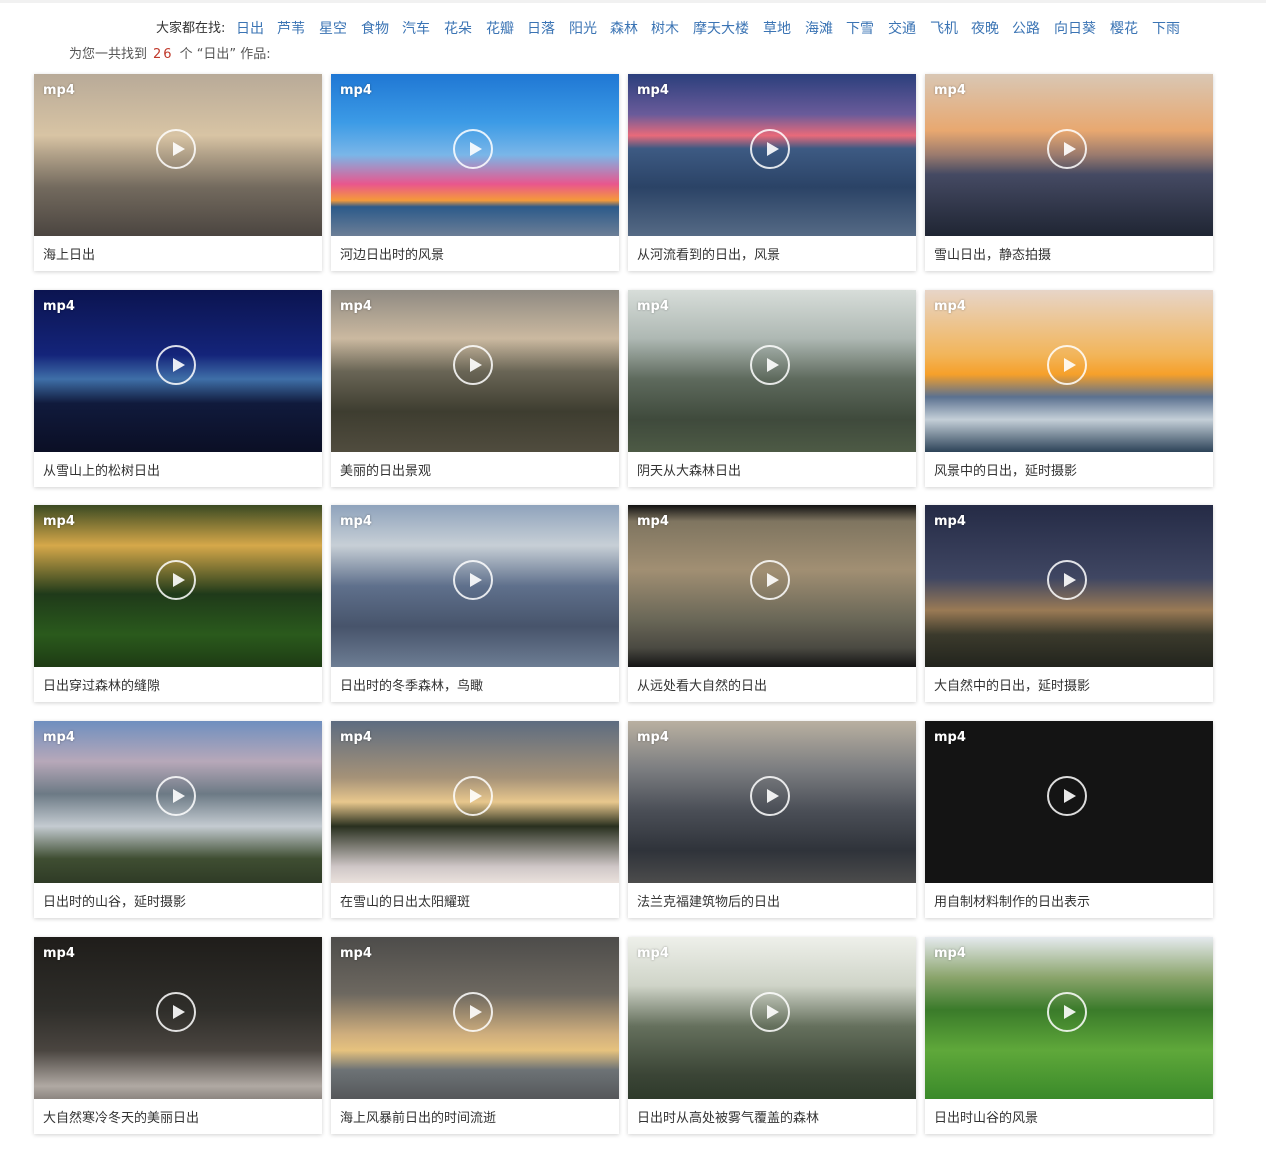  I want to click on video-card: mp4 从雪山上的松树日出, so click(178, 388).